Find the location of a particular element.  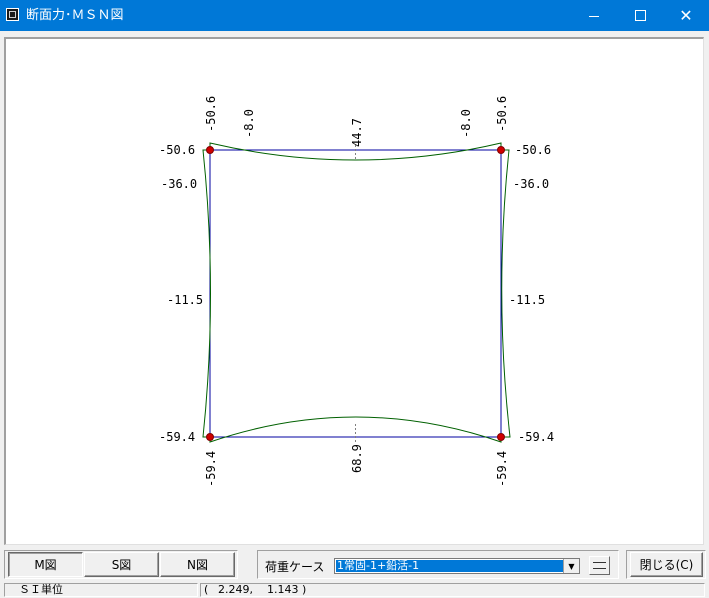

close-window-button: ✕ is located at coordinates (686, 15).